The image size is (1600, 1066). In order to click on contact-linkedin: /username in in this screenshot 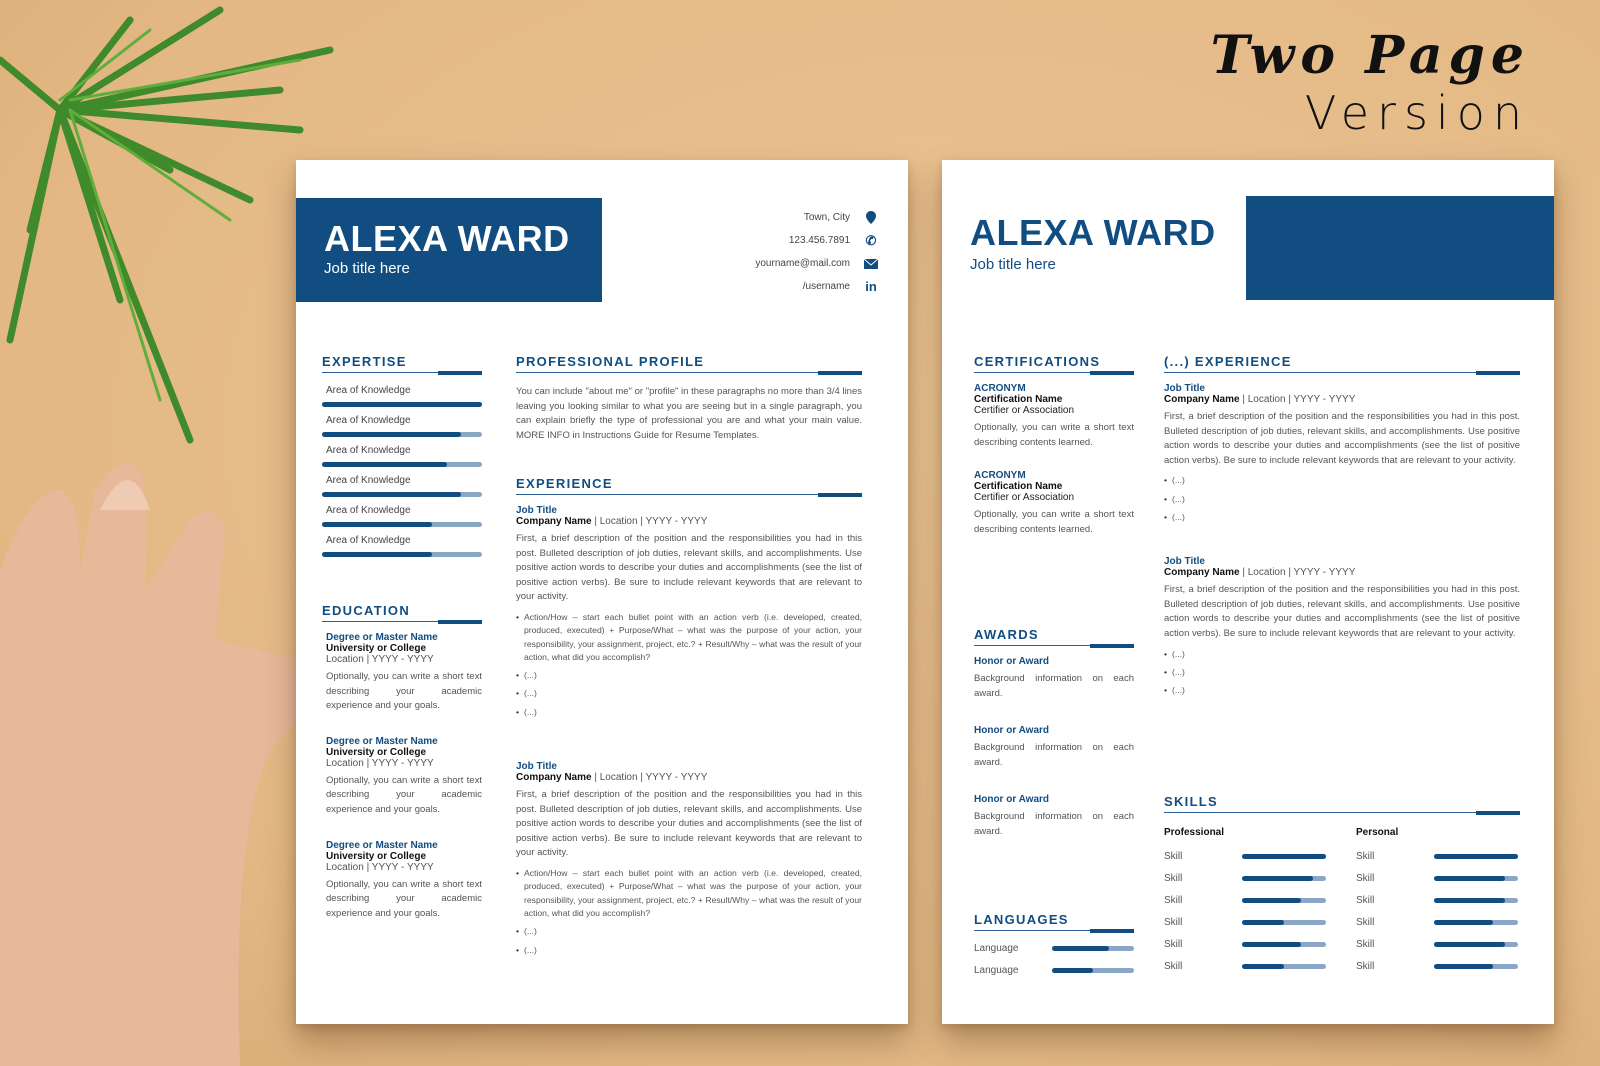, I will do `click(816, 286)`.